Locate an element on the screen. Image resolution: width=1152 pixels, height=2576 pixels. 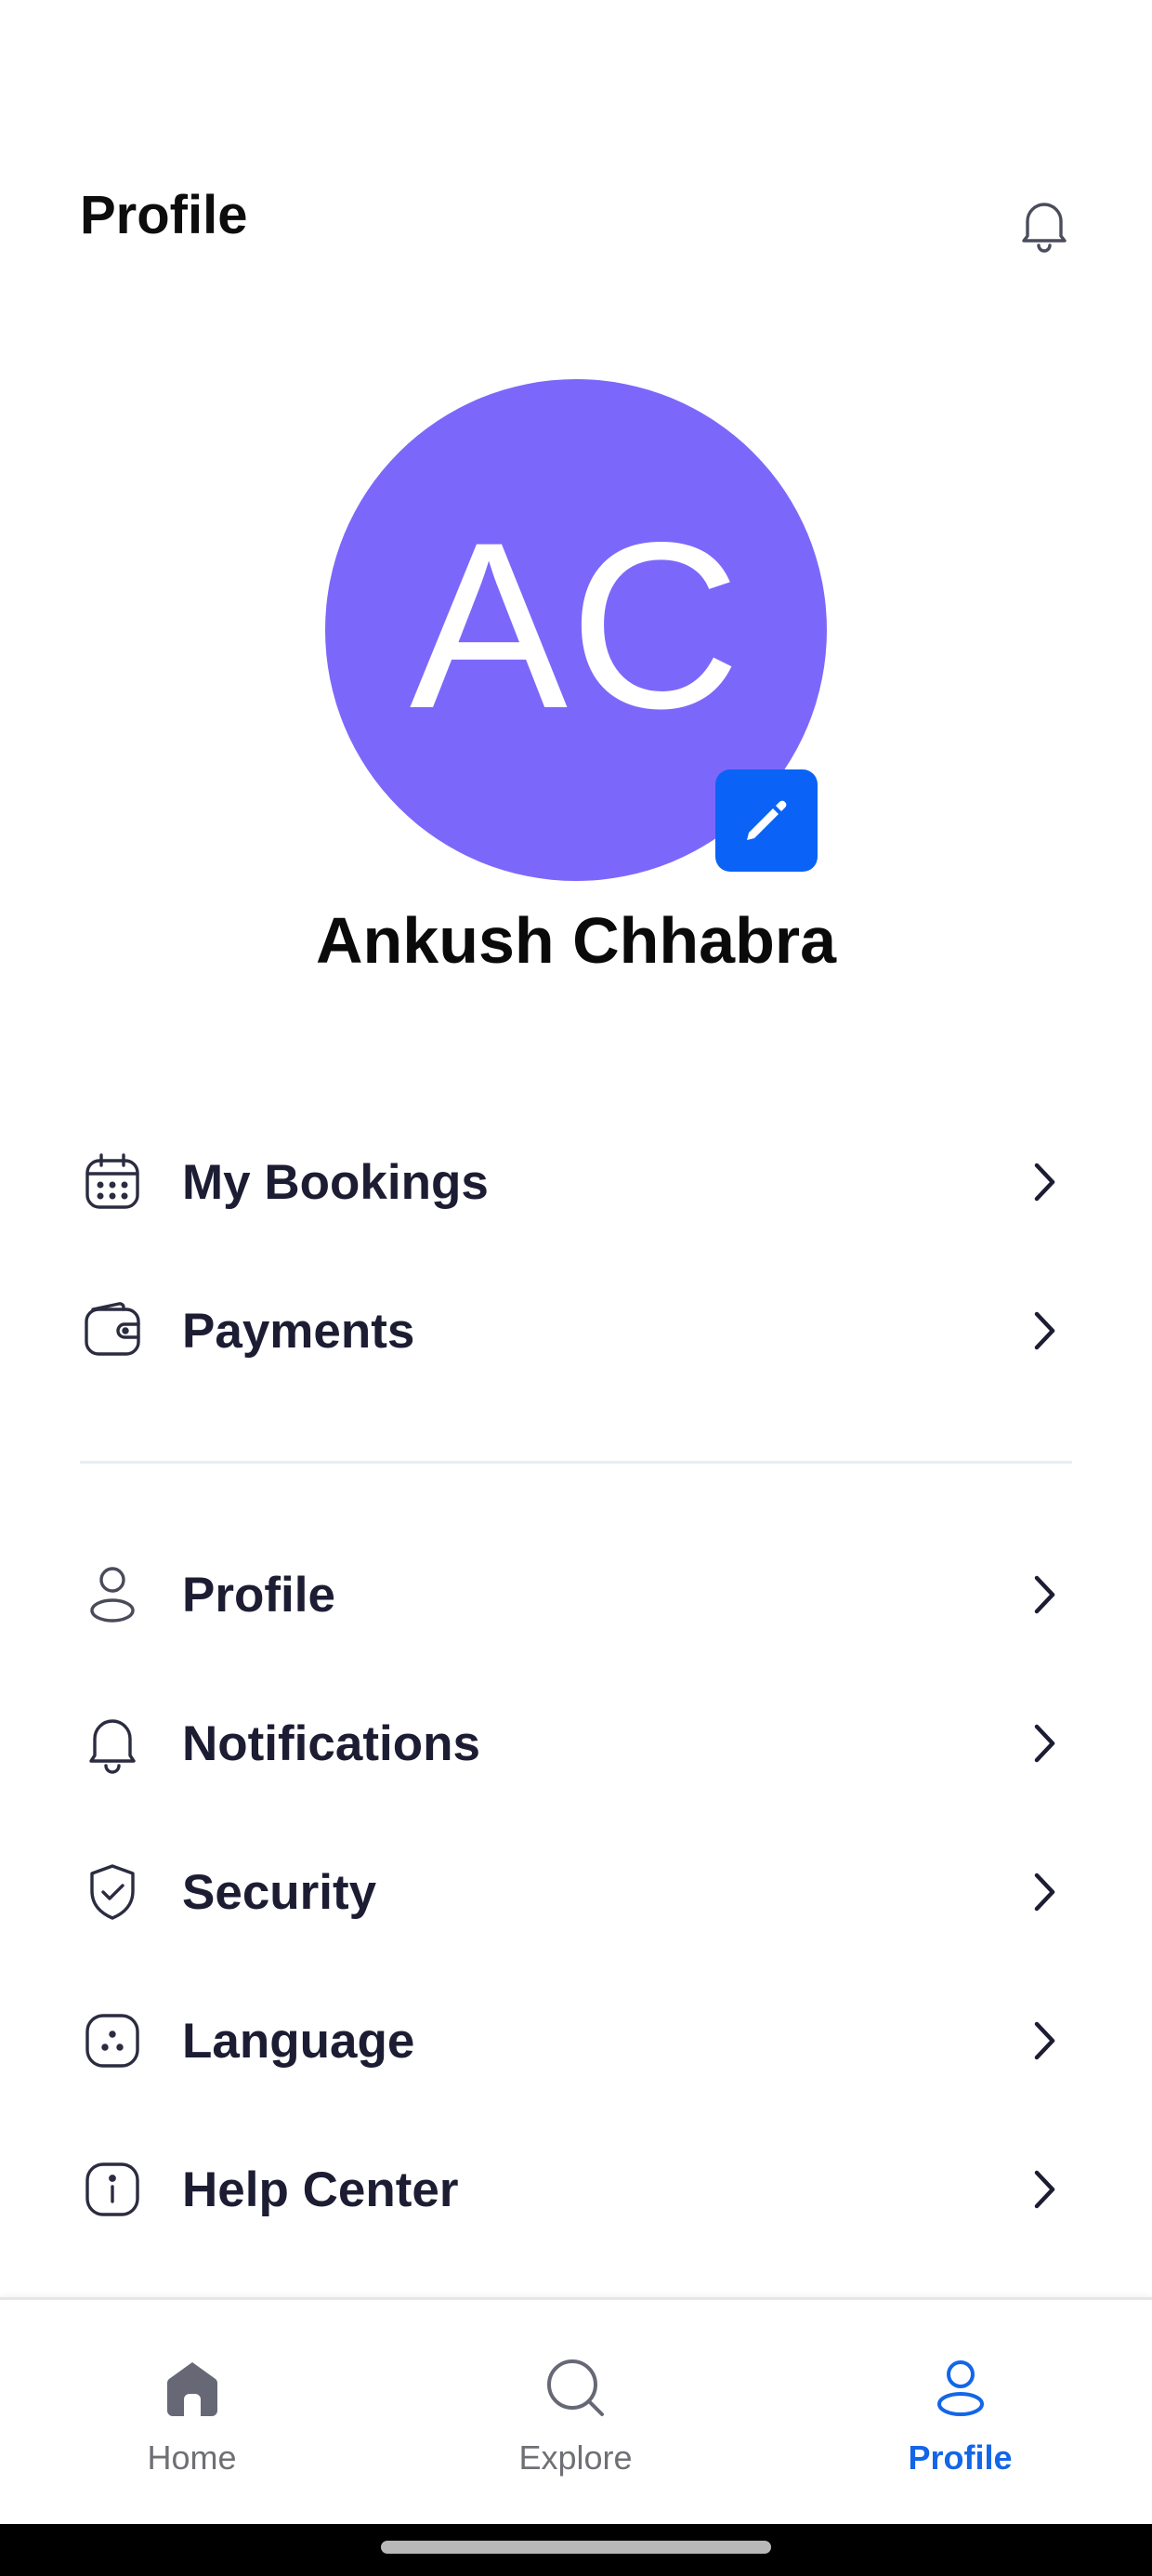
nav-explore: Explore is located at coordinates (575, 2413).